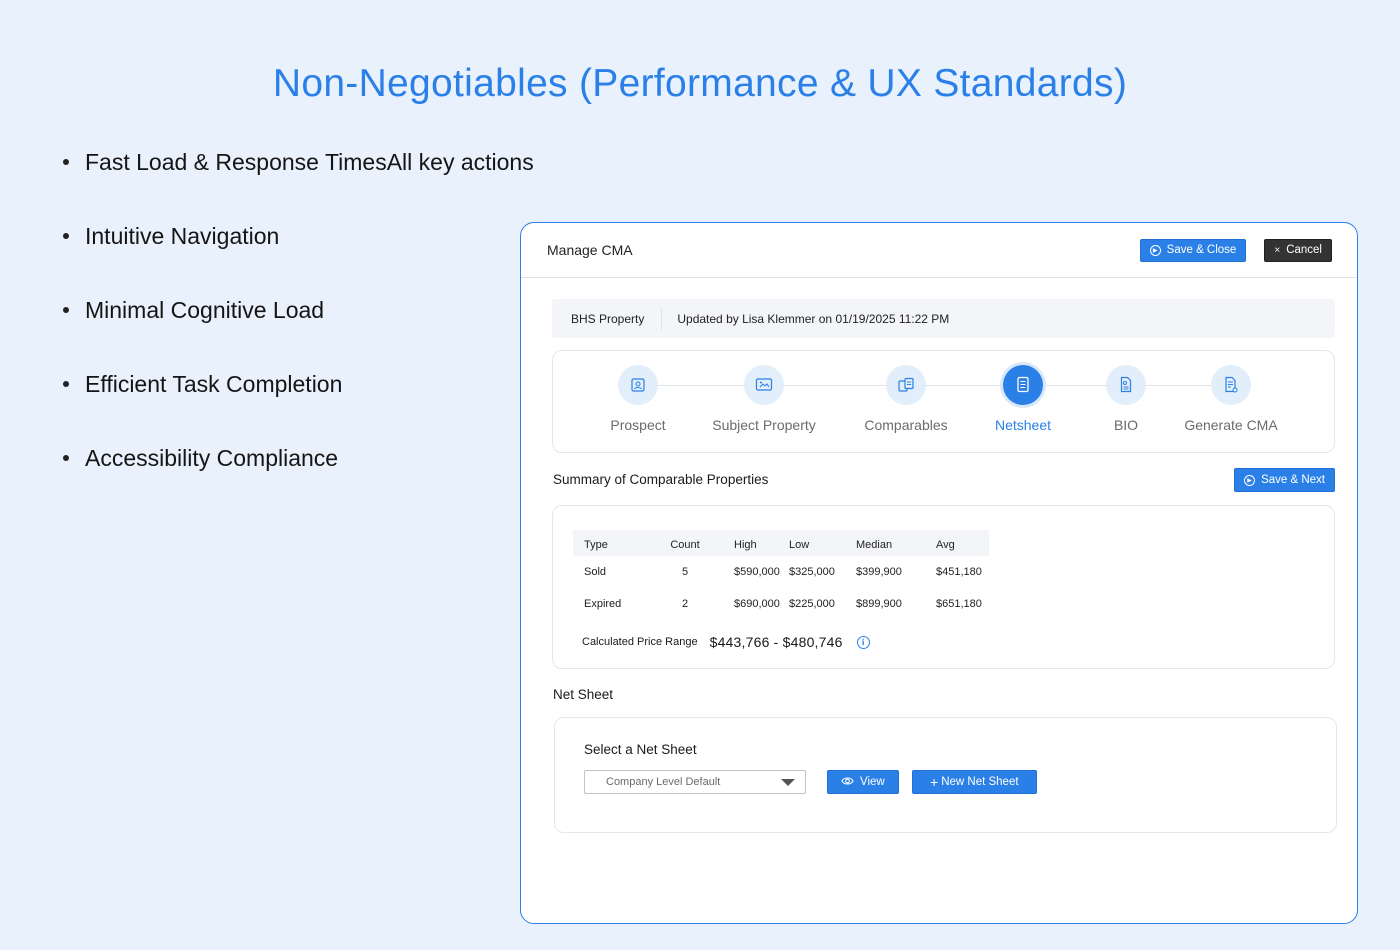 The width and height of the screenshot is (1400, 950). What do you see at coordinates (1304, 250) in the screenshot?
I see `cancel-label: Cancel` at bounding box center [1304, 250].